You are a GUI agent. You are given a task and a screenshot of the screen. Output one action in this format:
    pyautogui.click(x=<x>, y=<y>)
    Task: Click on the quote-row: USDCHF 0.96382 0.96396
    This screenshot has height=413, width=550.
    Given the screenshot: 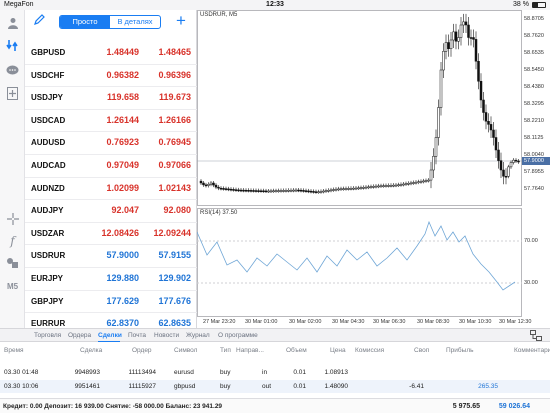 What is the action you would take?
    pyautogui.click(x=111, y=76)
    